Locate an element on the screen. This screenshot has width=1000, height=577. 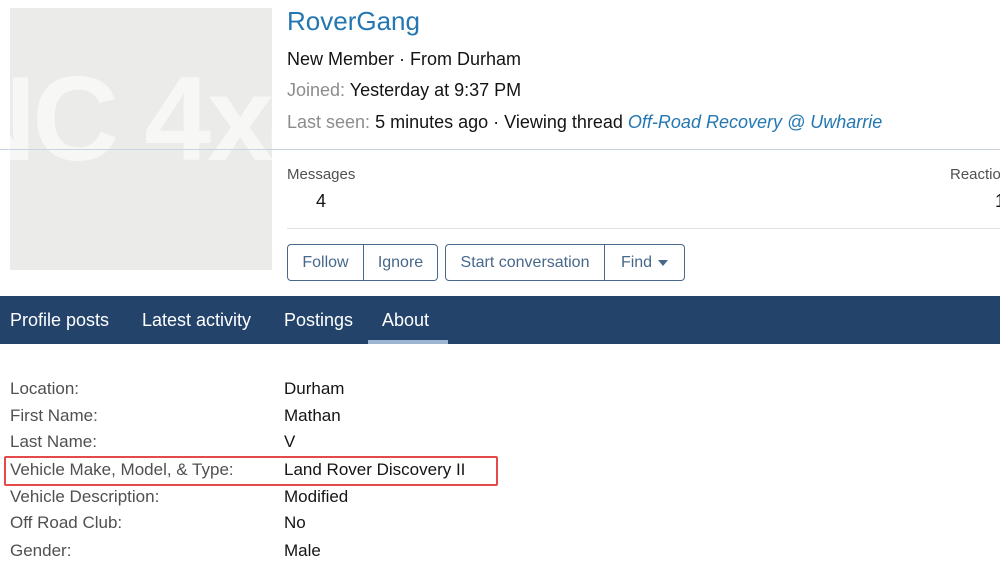
chevron-down-icon is located at coordinates (663, 262).